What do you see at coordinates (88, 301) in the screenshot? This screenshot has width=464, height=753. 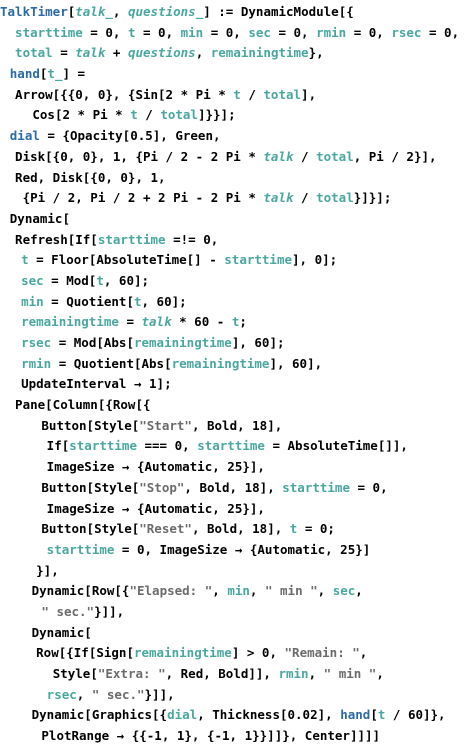 I see `code-token: = Quotient[` at bounding box center [88, 301].